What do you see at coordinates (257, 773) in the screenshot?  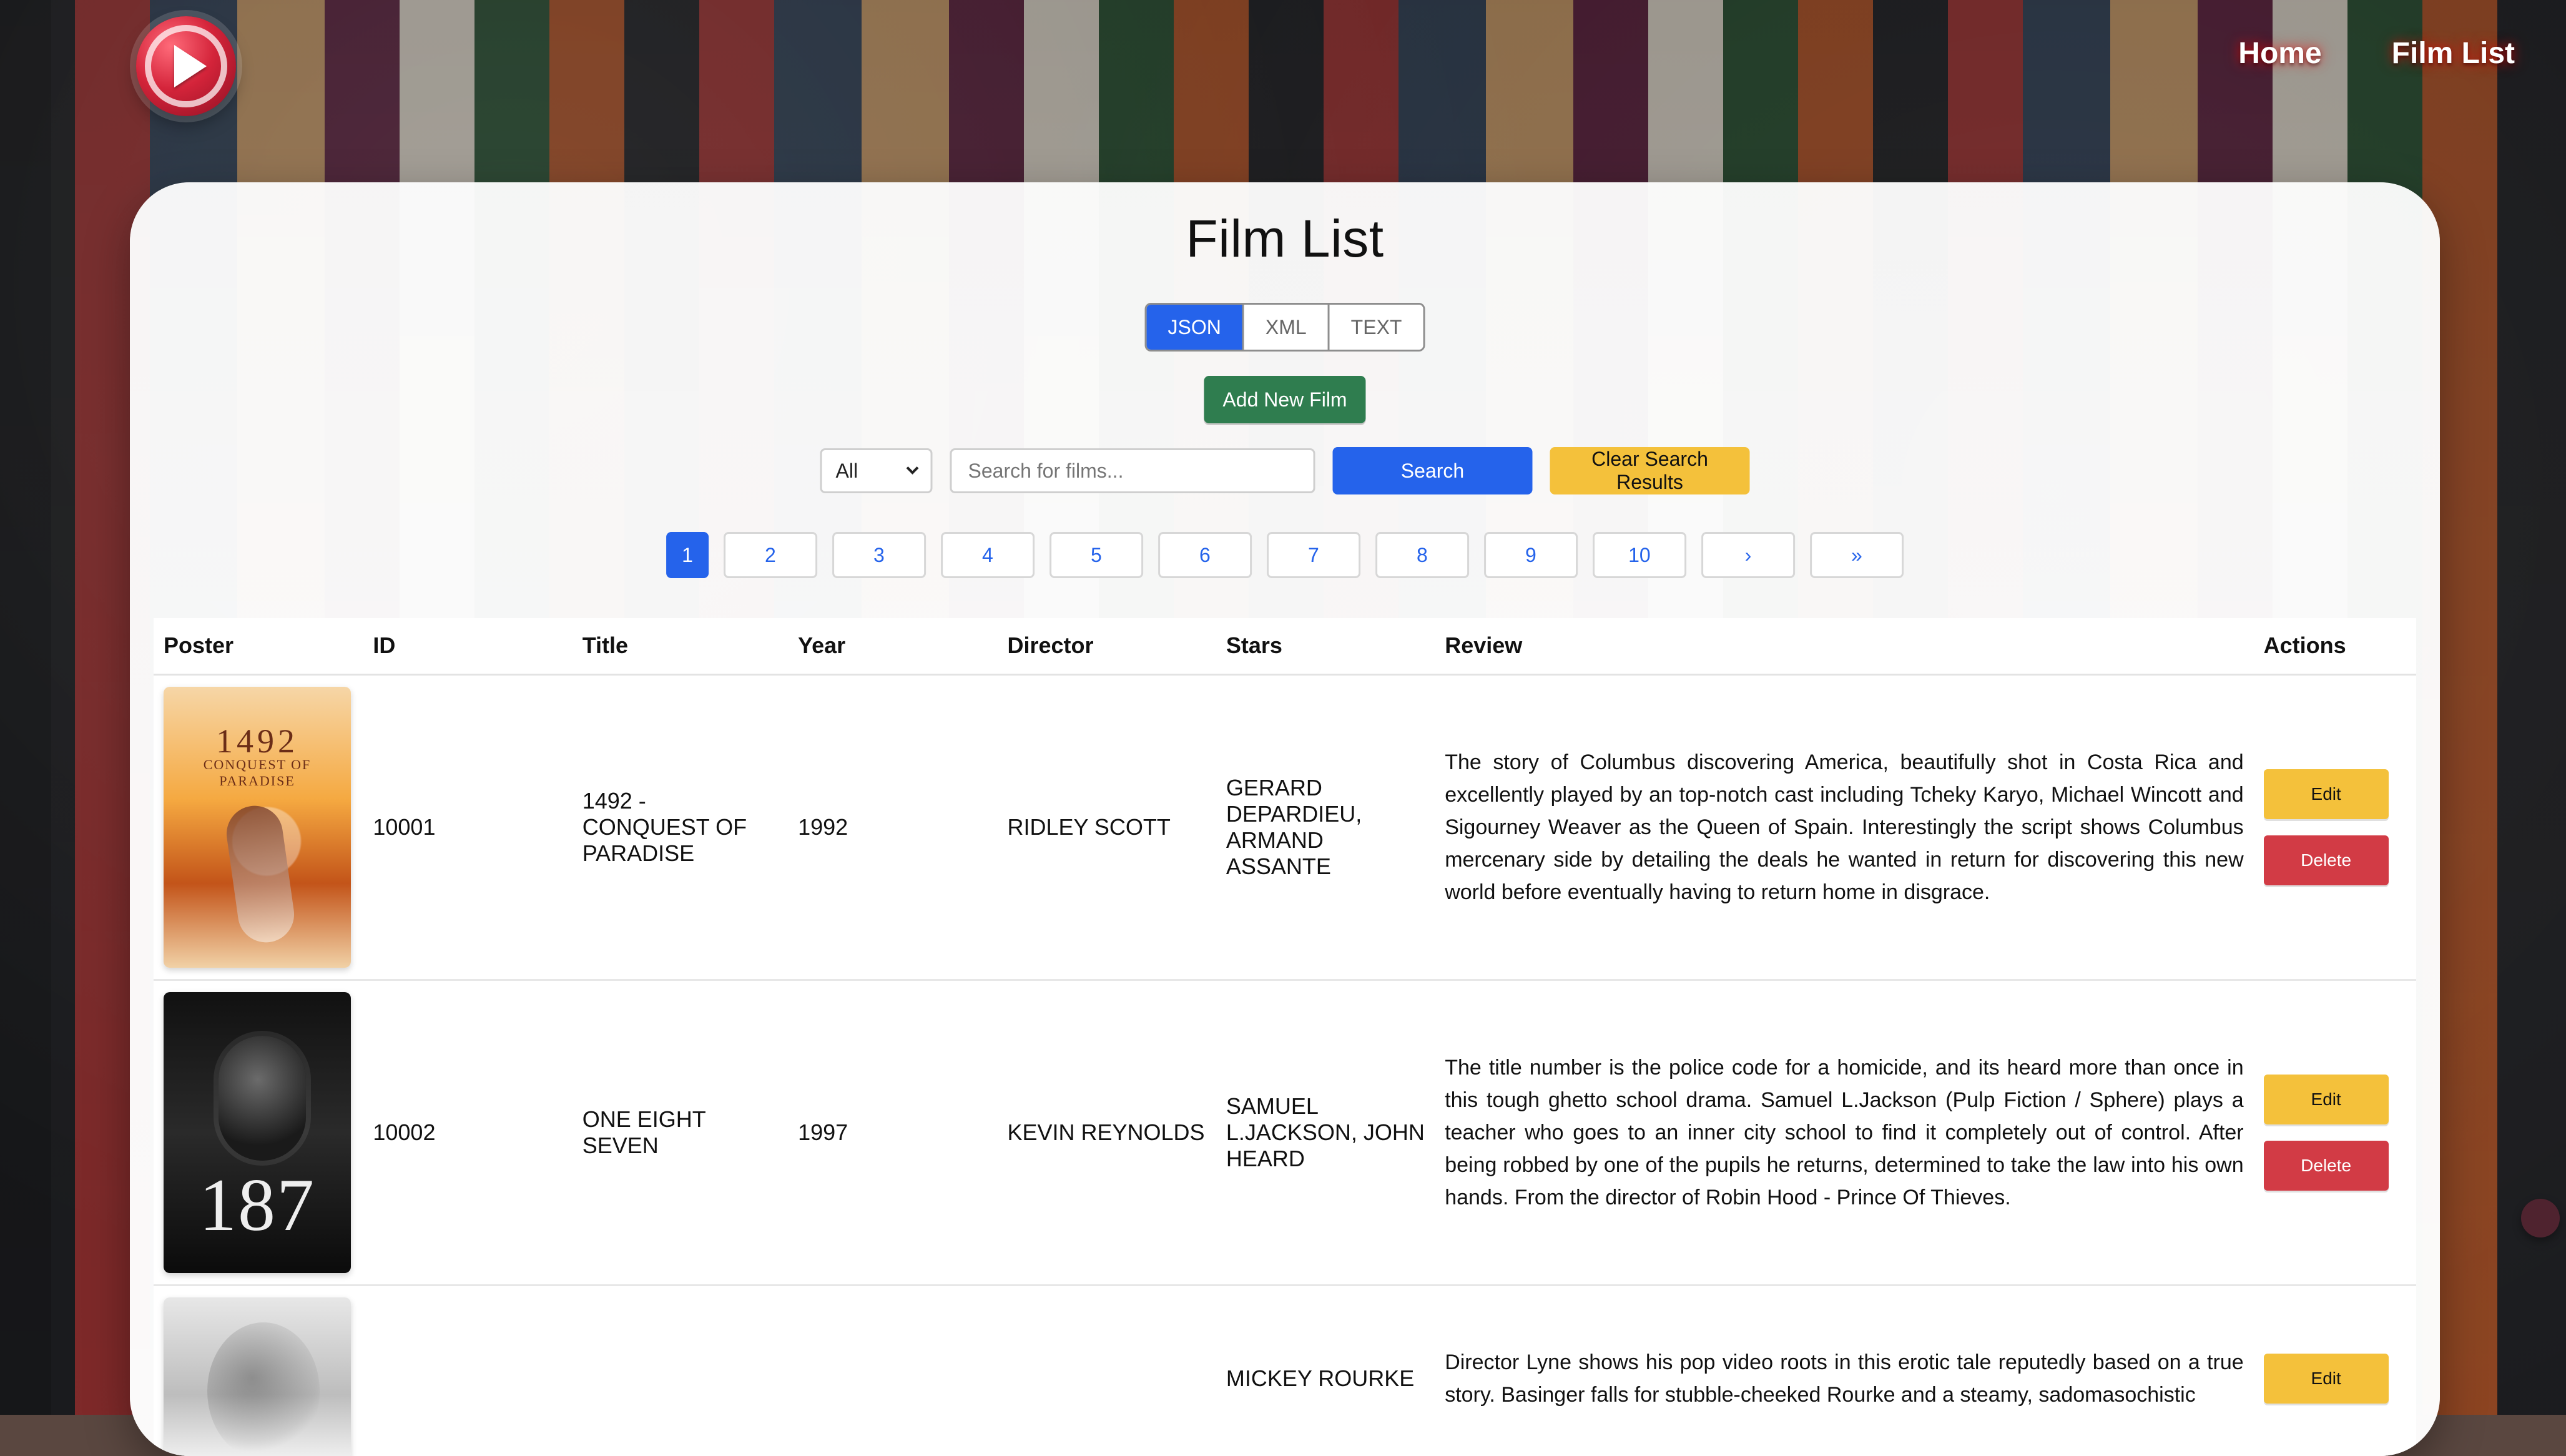 I see `poster-text-2: CONQUEST OF PARADISE` at bounding box center [257, 773].